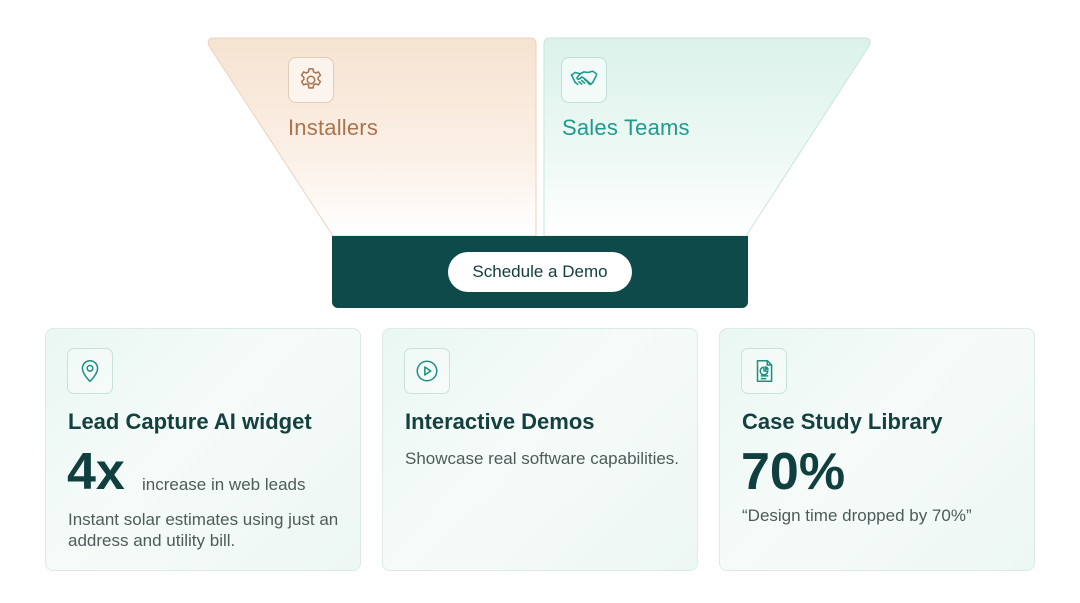  I want to click on stat-caption: increase in web leads, so click(224, 484).